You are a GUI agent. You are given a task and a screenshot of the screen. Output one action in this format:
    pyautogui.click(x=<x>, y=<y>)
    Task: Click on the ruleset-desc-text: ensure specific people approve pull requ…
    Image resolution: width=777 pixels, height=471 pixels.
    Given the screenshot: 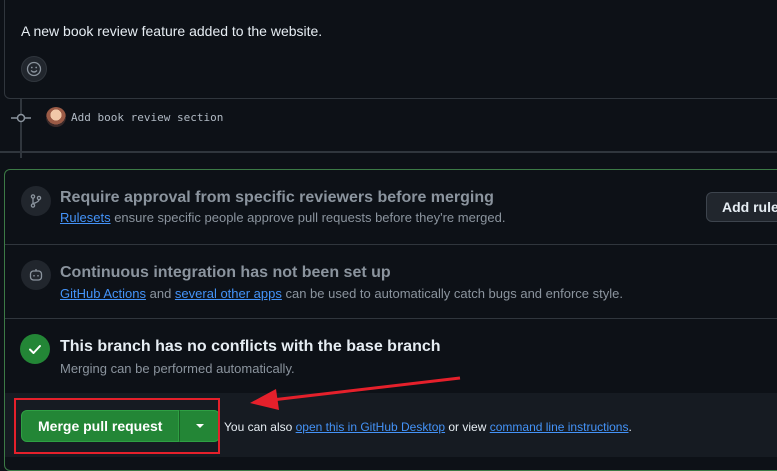 What is the action you would take?
    pyautogui.click(x=308, y=217)
    